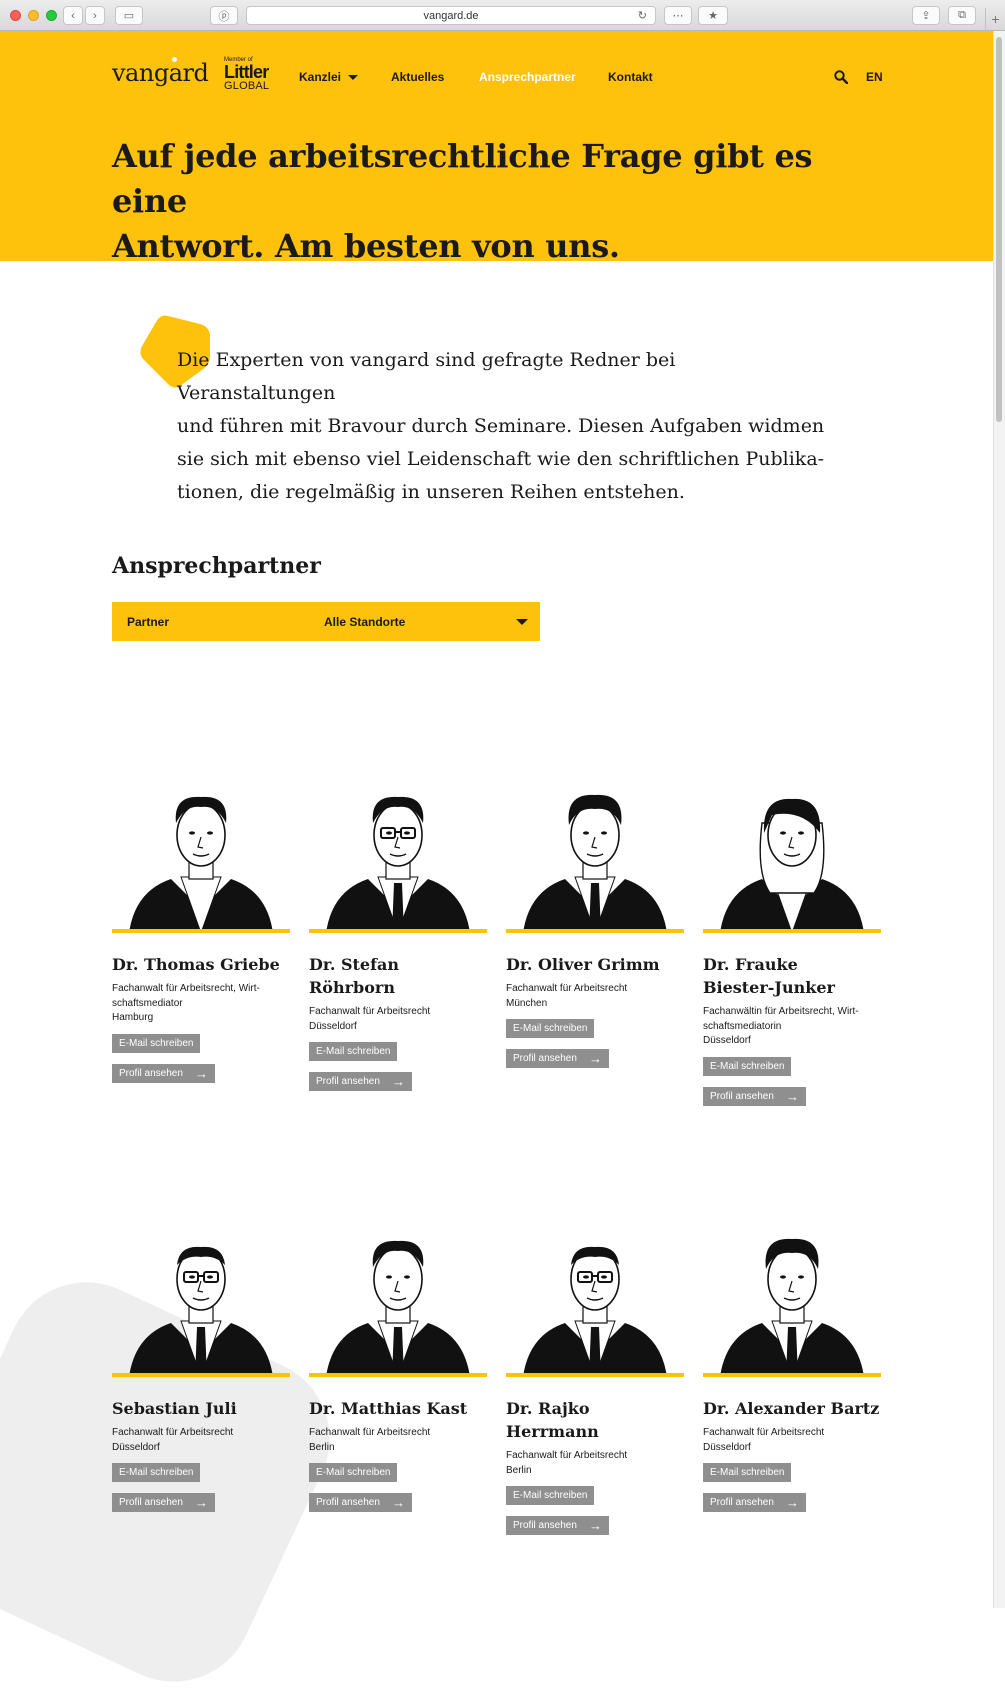 Image resolution: width=1005 pixels, height=1708 pixels. Describe the element at coordinates (246, 72) in the screenshot. I see `littler-label: Littler` at that location.